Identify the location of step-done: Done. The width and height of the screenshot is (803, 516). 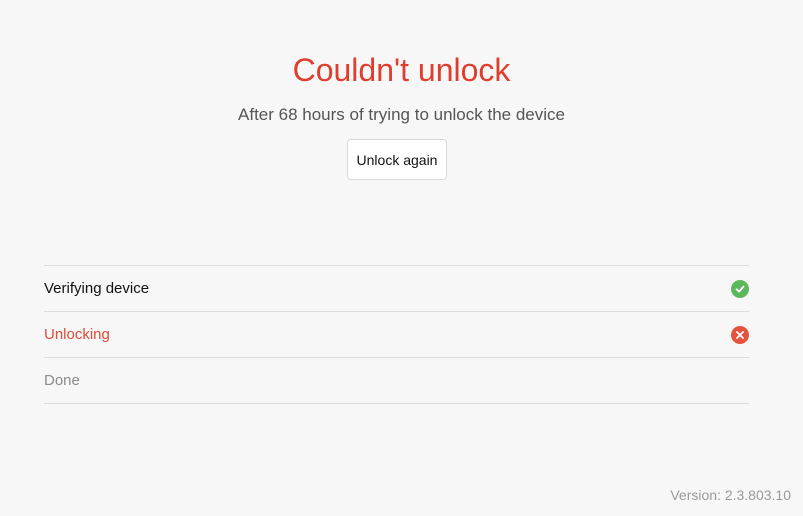
(396, 381).